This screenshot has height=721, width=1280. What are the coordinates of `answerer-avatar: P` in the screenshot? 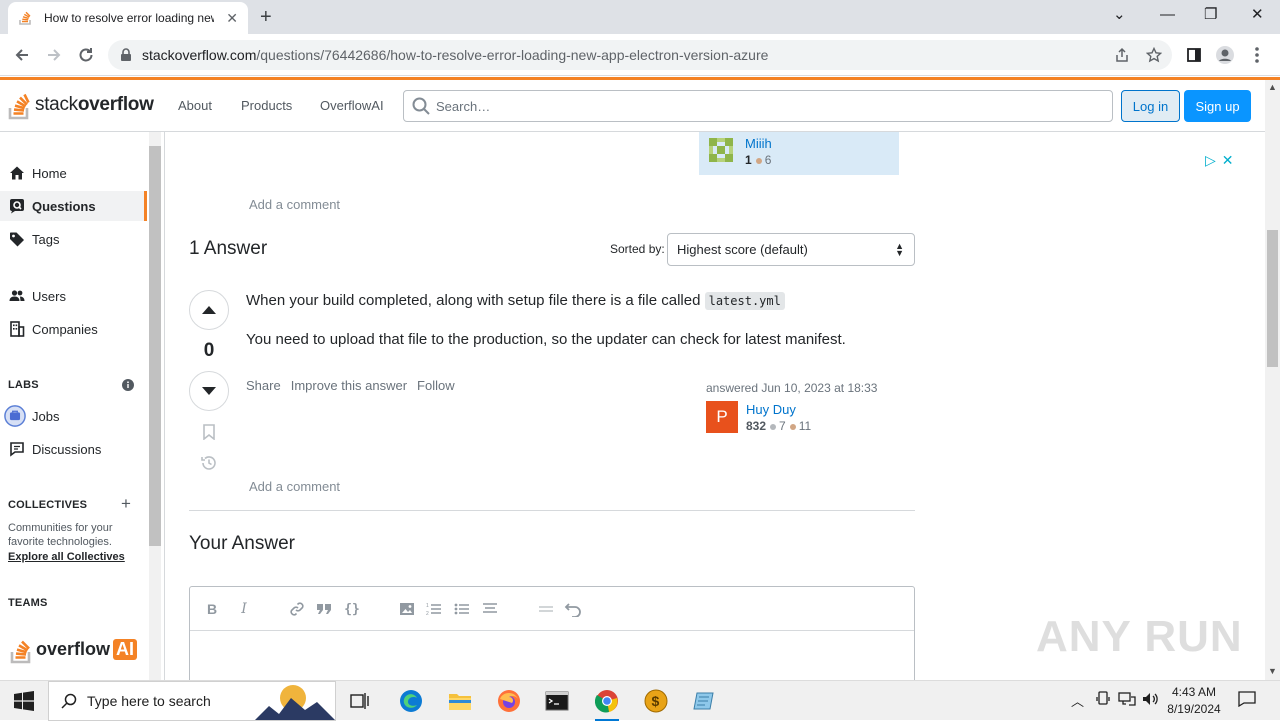 It's located at (722, 417).